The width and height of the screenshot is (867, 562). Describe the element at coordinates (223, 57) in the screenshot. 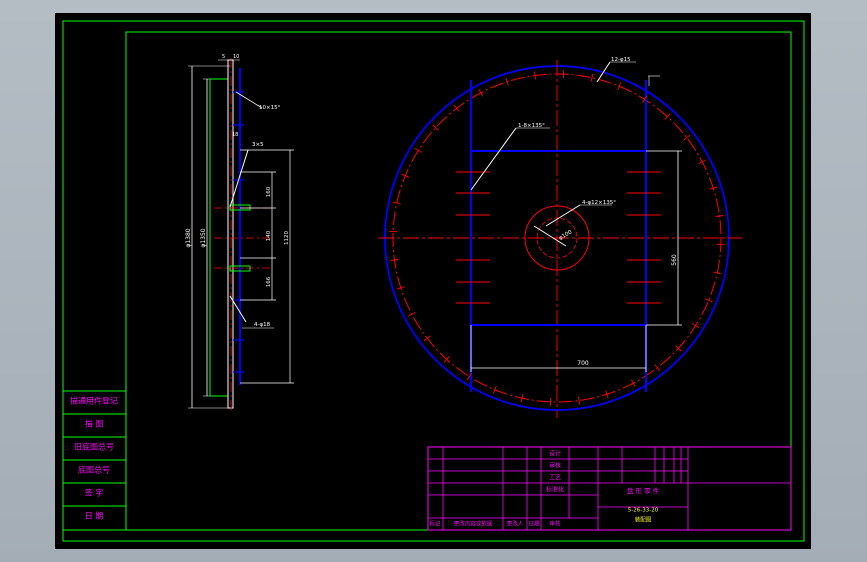

I see `top-offset-label: 5` at that location.